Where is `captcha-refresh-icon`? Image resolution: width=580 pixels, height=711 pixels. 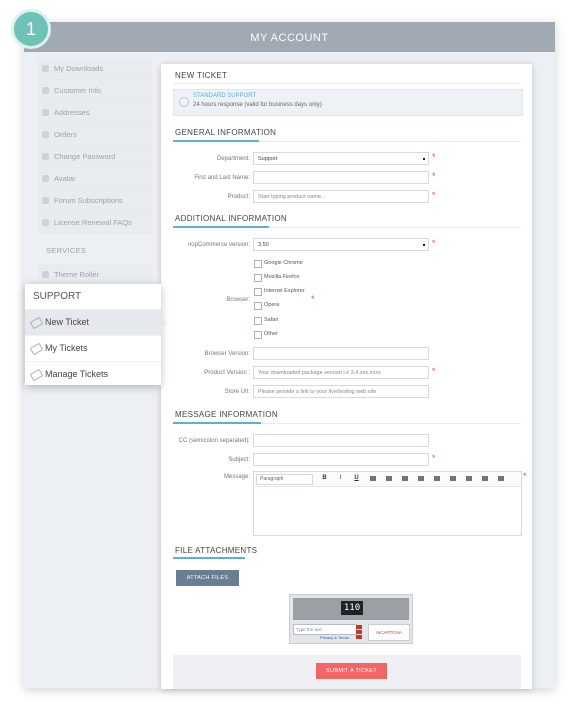 captcha-refresh-icon is located at coordinates (360, 632).